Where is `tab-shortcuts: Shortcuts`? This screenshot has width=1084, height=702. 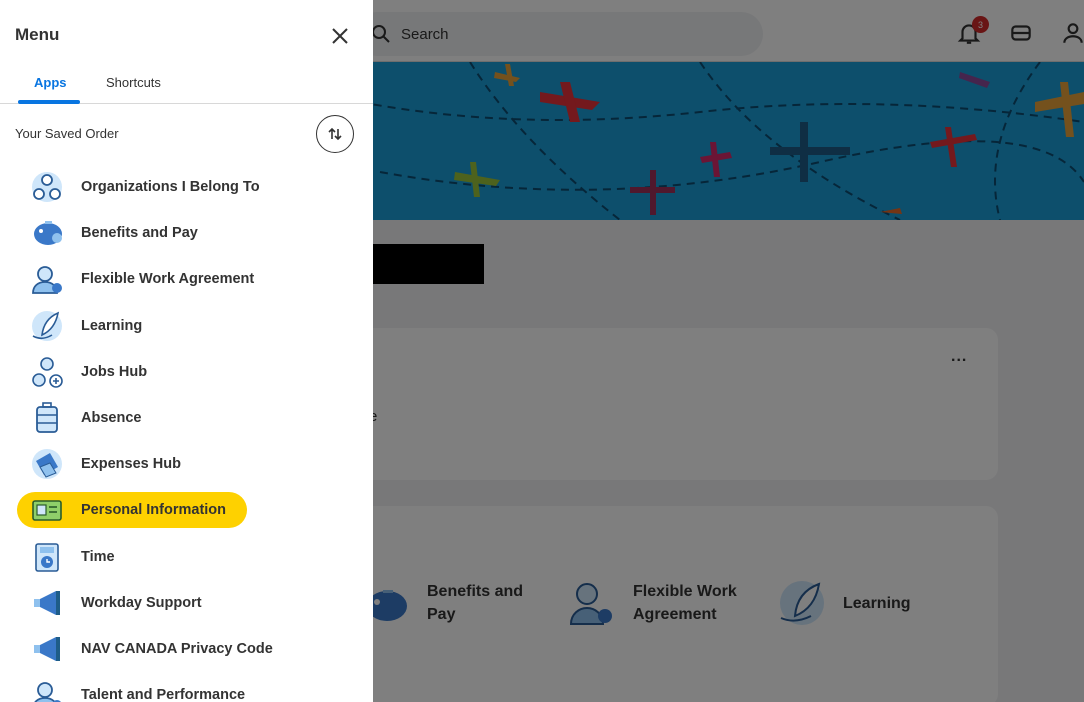
tab-shortcuts: Shortcuts is located at coordinates (133, 82).